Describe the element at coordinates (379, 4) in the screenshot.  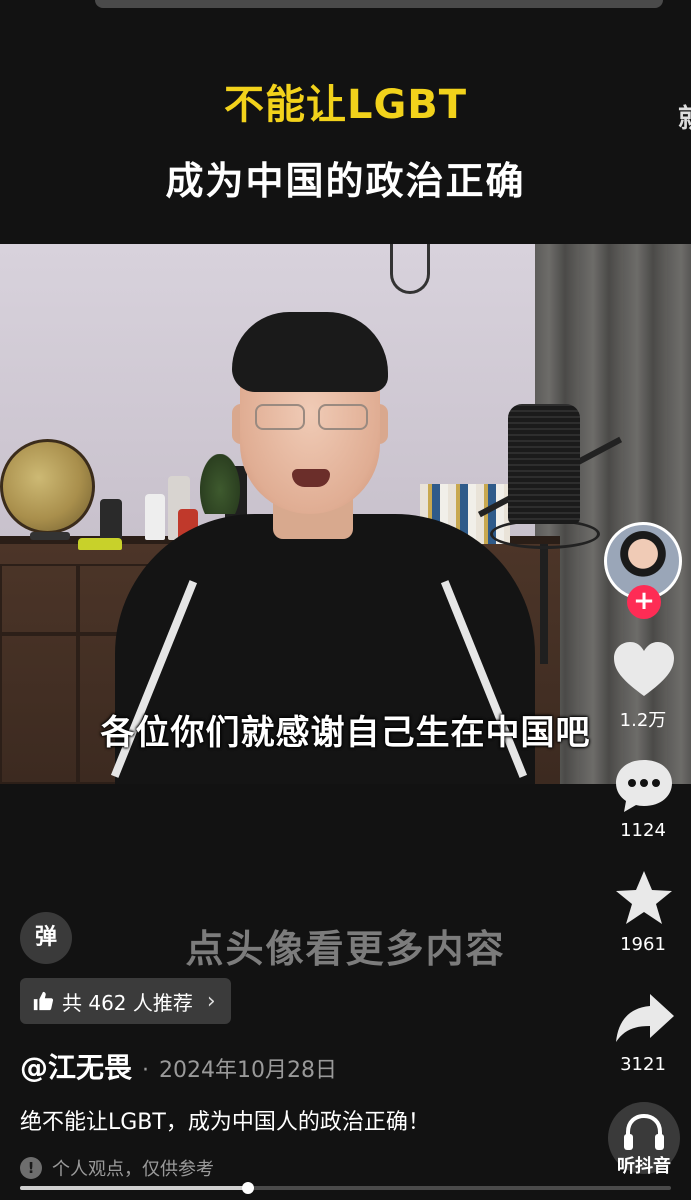
I see `top-handle-bar` at that location.